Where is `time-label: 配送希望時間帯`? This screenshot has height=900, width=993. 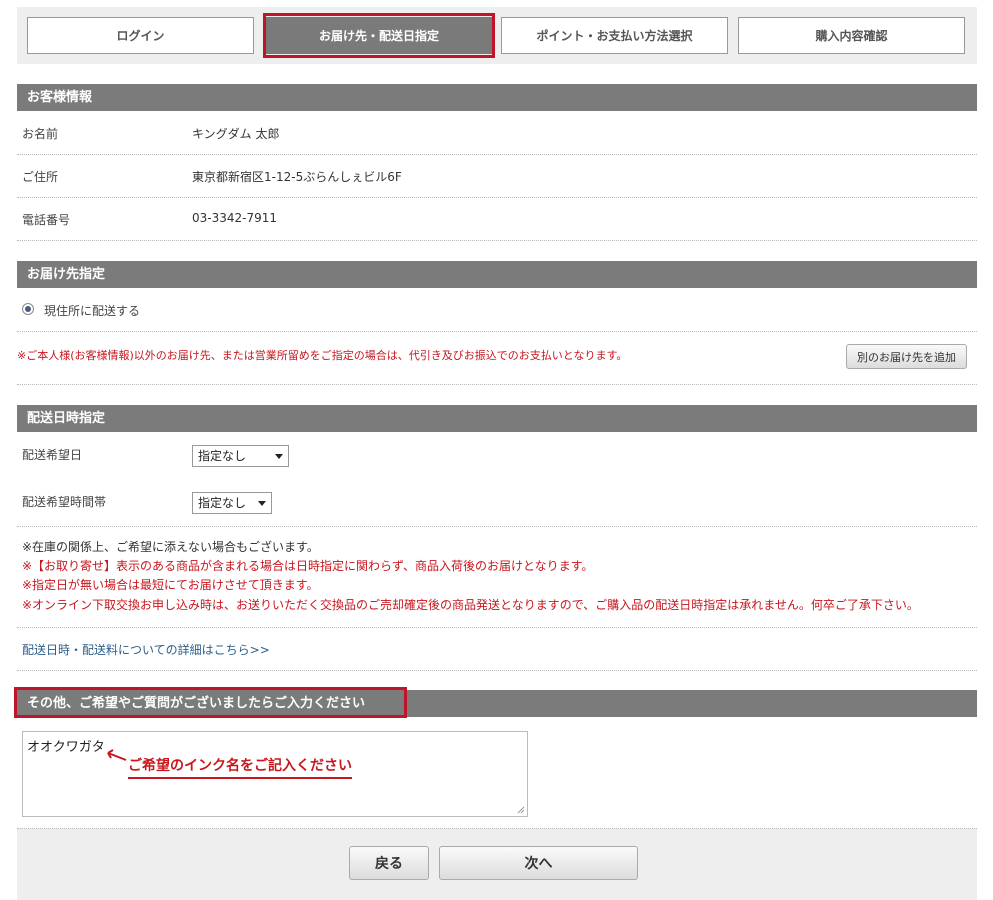
time-label: 配送希望時間帯 is located at coordinates (64, 502).